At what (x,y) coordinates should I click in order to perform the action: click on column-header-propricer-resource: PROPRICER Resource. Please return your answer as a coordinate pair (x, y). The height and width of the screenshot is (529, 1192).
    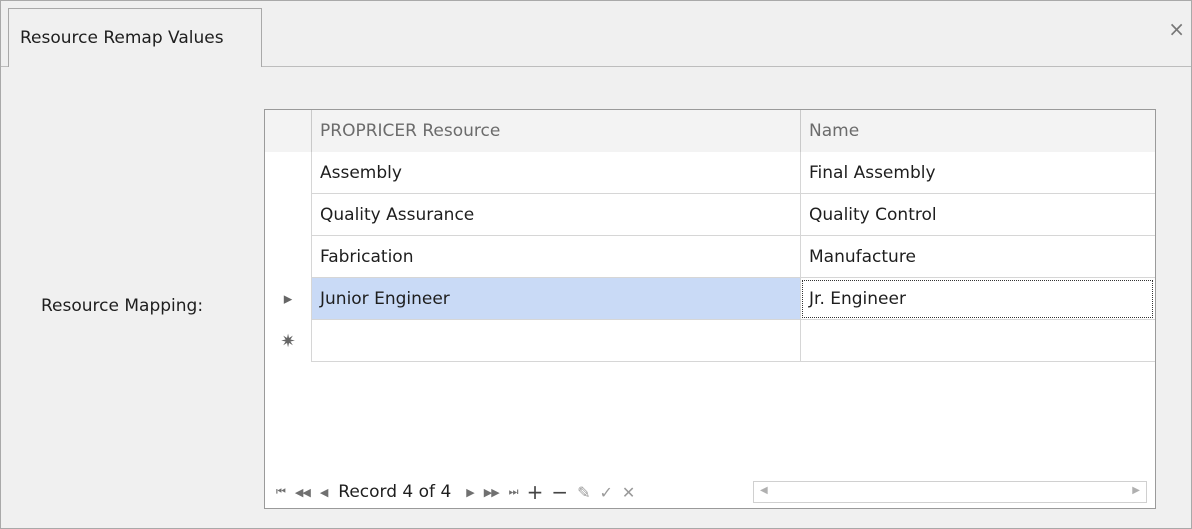
    Looking at the image, I should click on (555, 131).